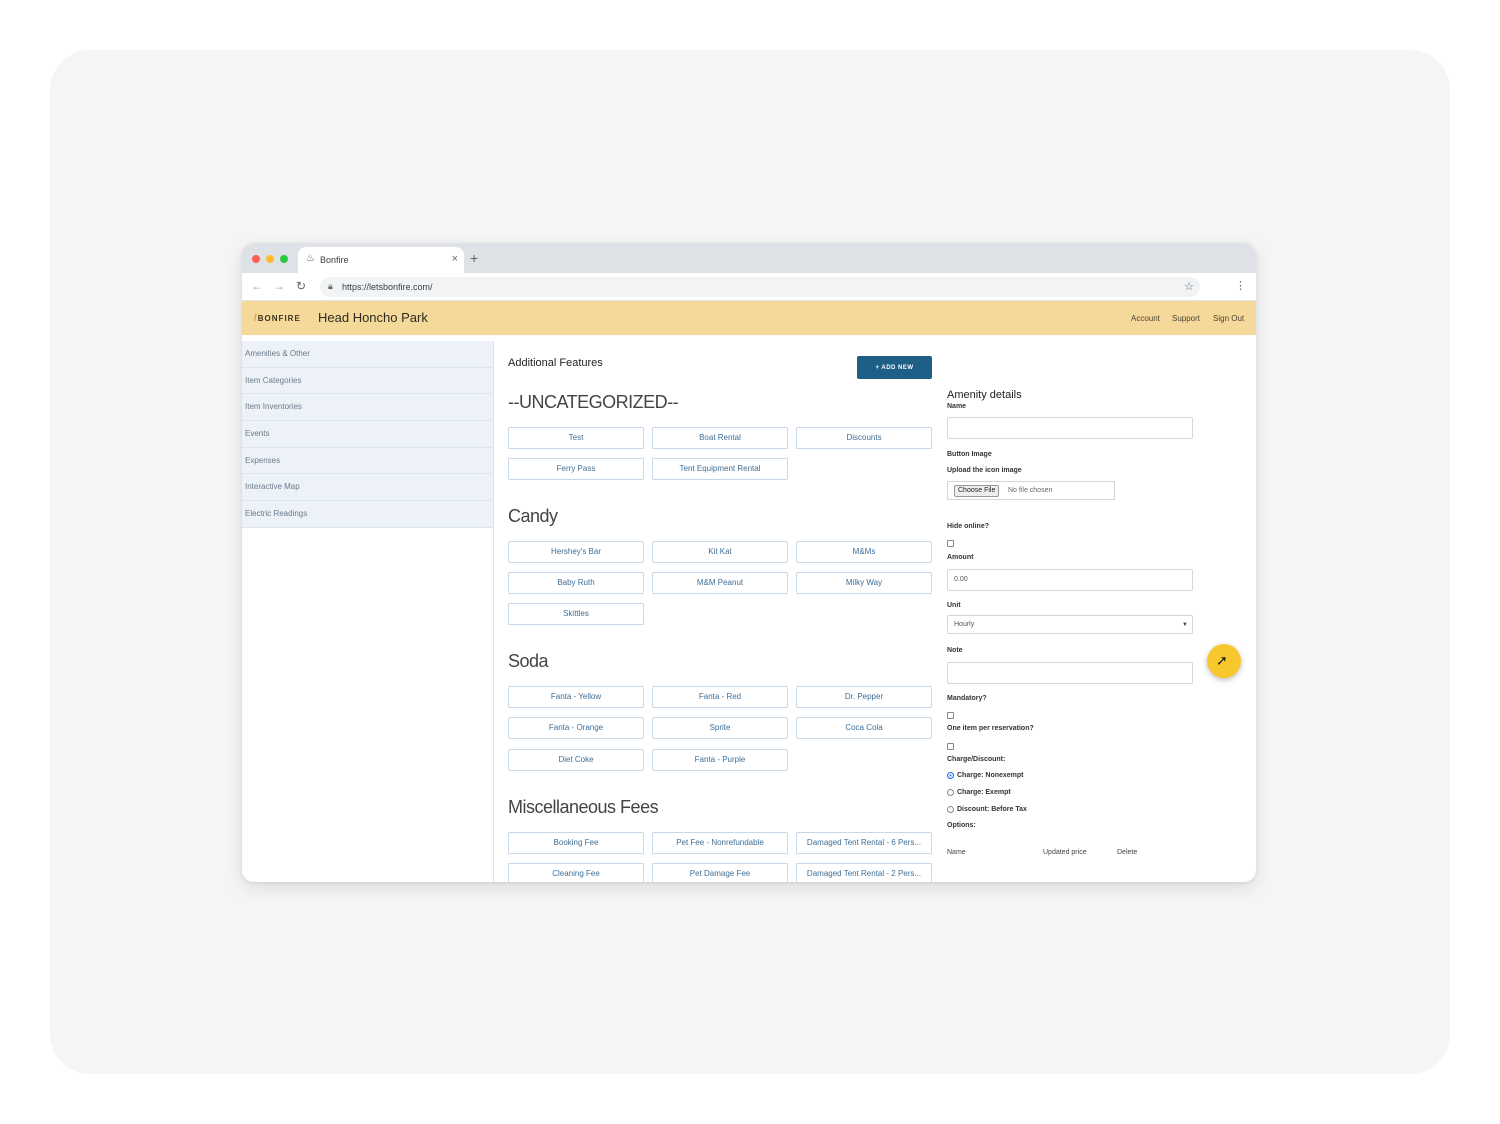 This screenshot has height=1124, width=1500. What do you see at coordinates (367, 514) in the screenshot?
I see `sidebar-item-electric-readings: Electric Readings` at bounding box center [367, 514].